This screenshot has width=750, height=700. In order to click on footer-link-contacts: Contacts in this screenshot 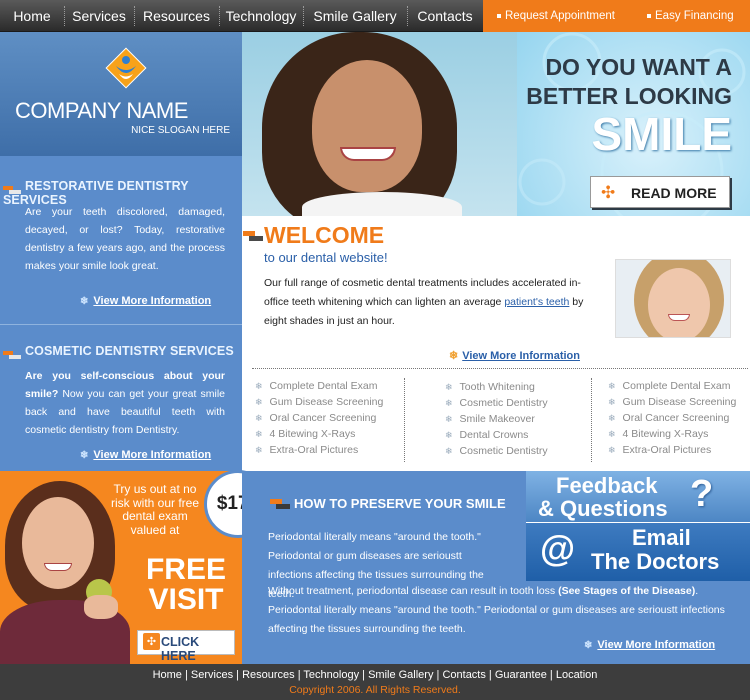, I will do `click(463, 675)`.